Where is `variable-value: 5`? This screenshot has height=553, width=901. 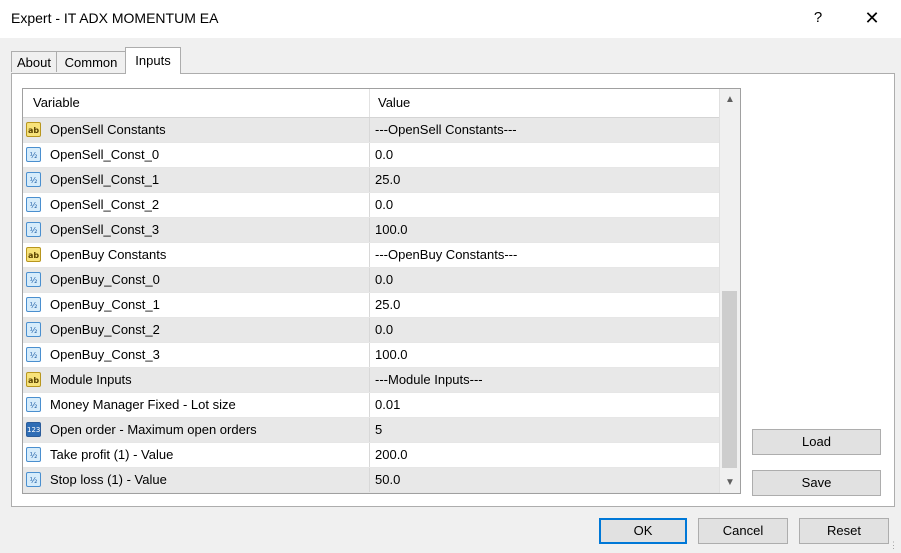
variable-value: 5 is located at coordinates (378, 429).